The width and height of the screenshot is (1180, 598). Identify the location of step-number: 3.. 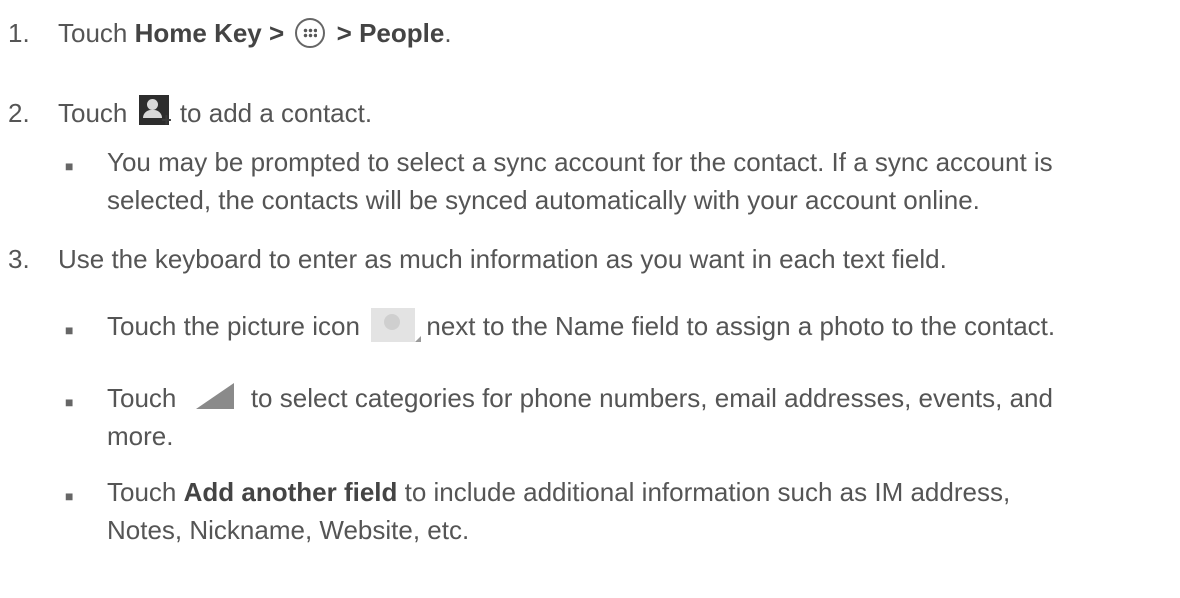
(19, 259).